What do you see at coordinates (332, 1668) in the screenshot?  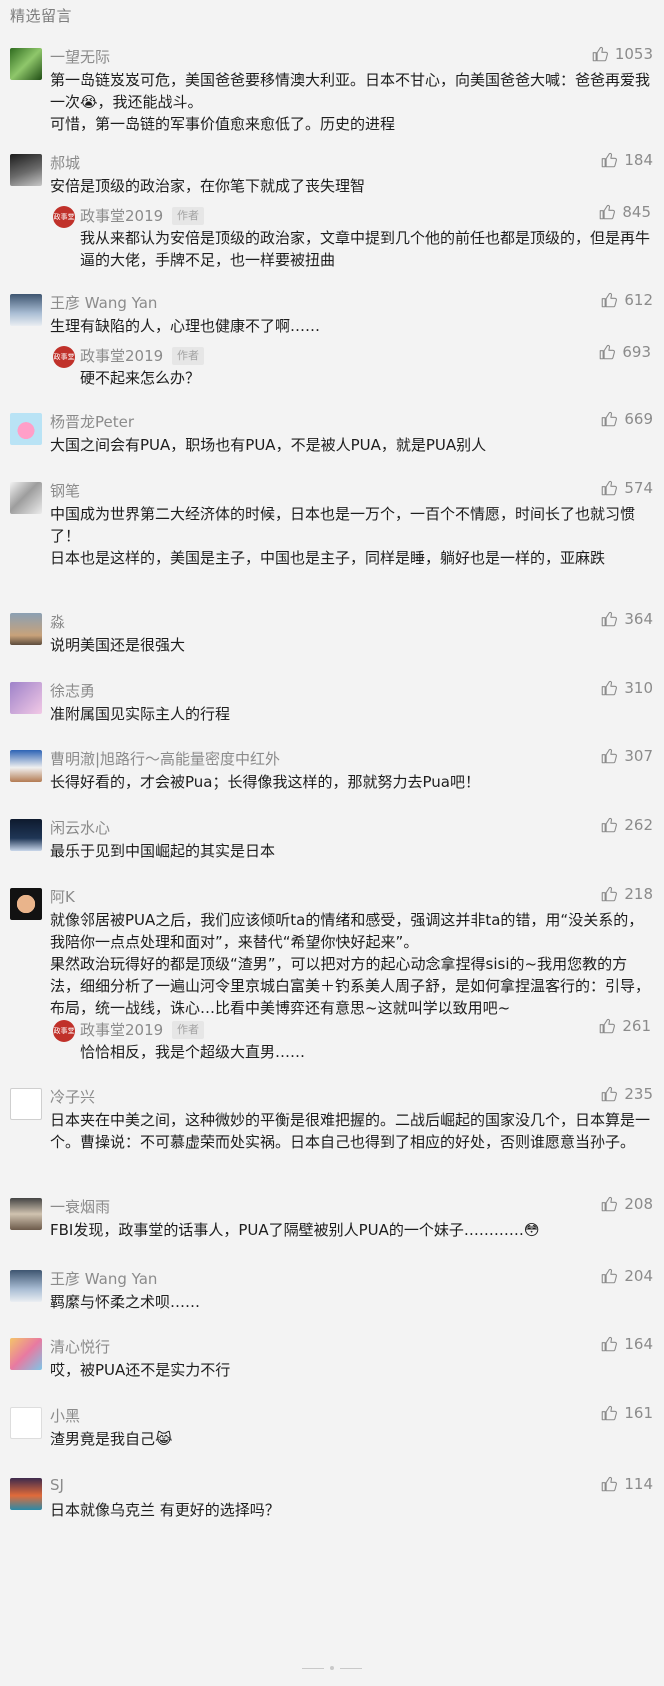 I see `end-divider` at bounding box center [332, 1668].